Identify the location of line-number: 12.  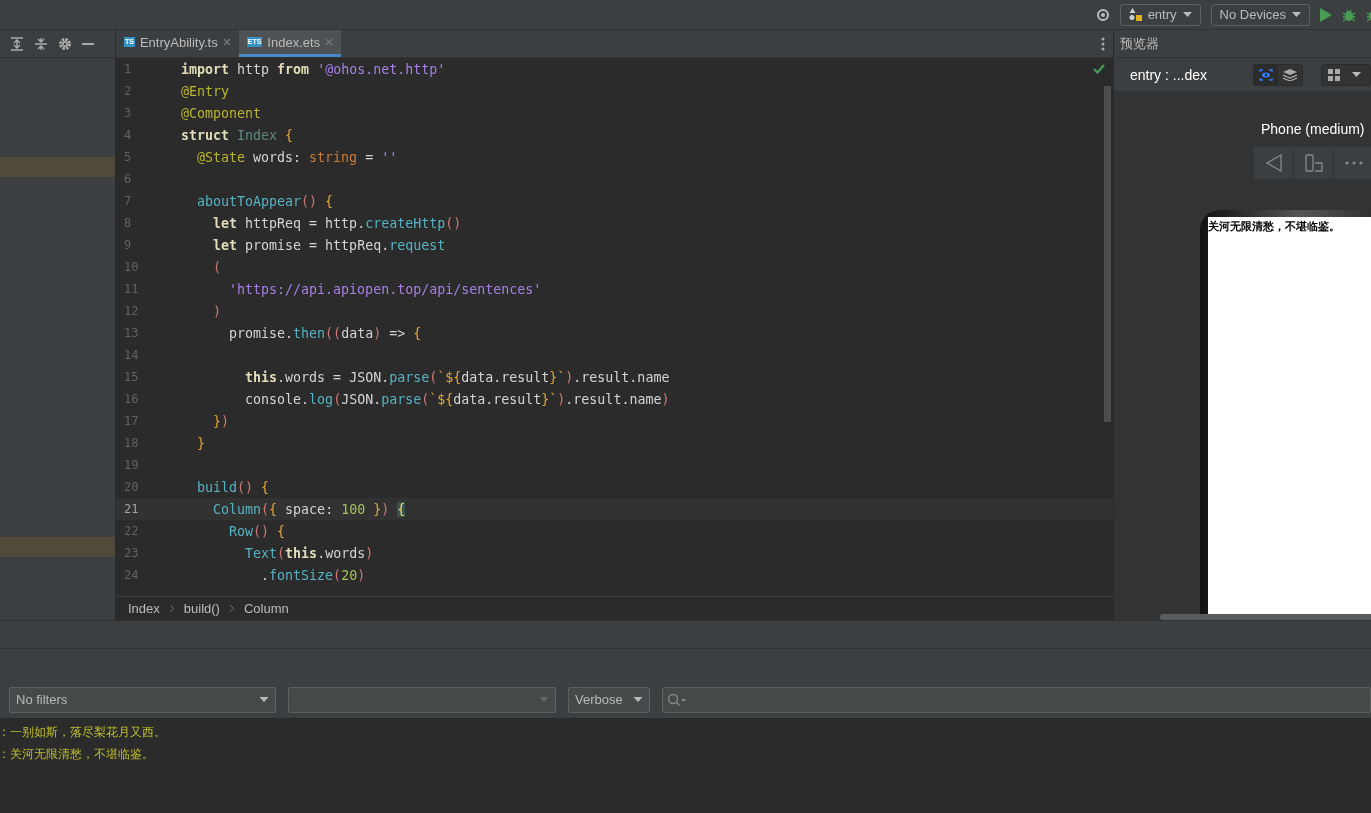
(131, 311).